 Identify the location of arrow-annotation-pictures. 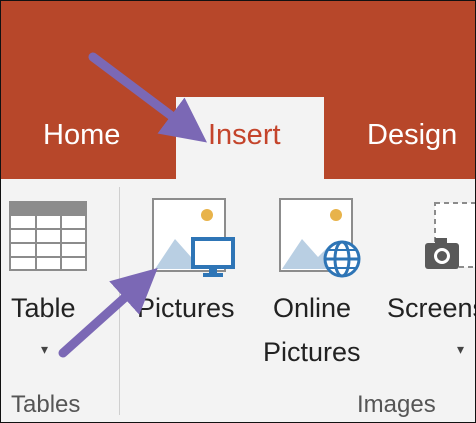
(108, 312).